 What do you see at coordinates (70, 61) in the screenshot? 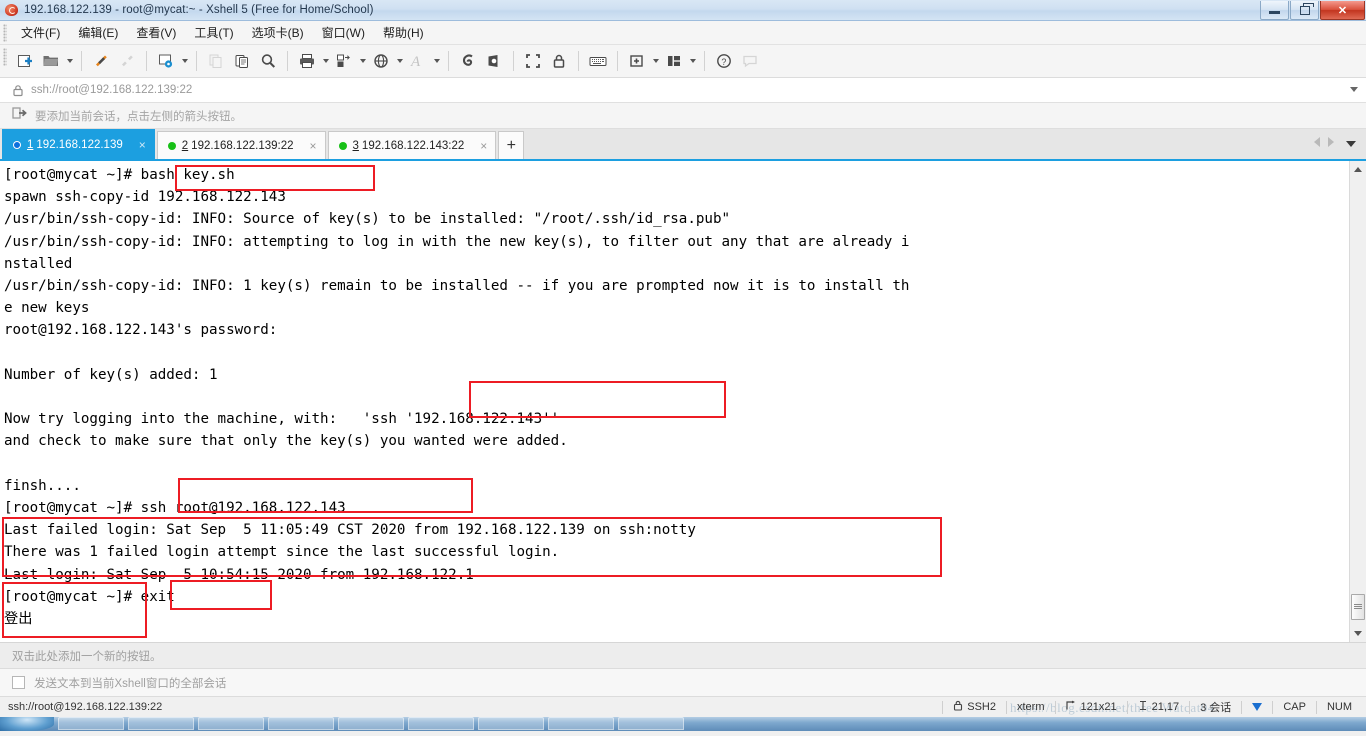
I see `open-folder-caret-icon` at bounding box center [70, 61].